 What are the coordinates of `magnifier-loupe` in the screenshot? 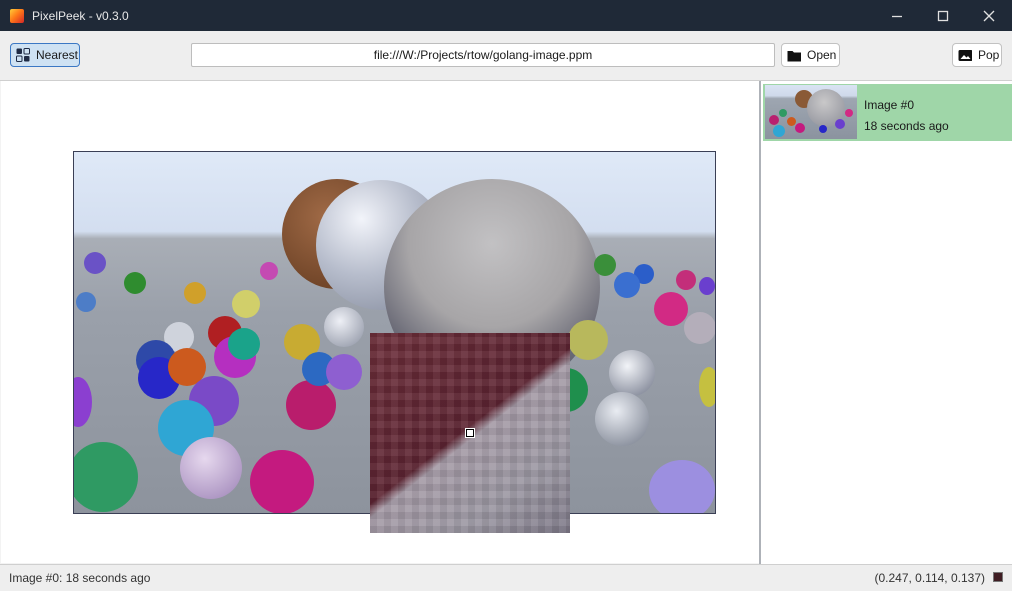 It's located at (470, 433).